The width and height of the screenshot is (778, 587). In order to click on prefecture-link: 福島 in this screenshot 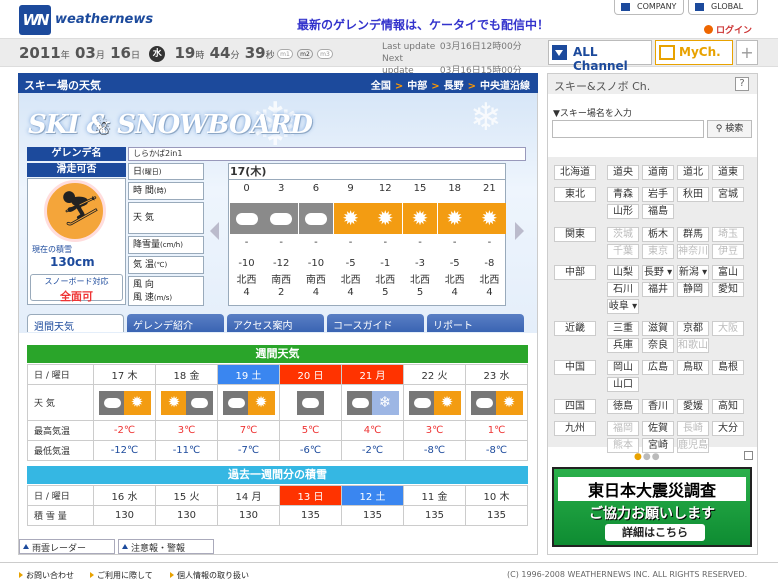, I will do `click(658, 211)`.